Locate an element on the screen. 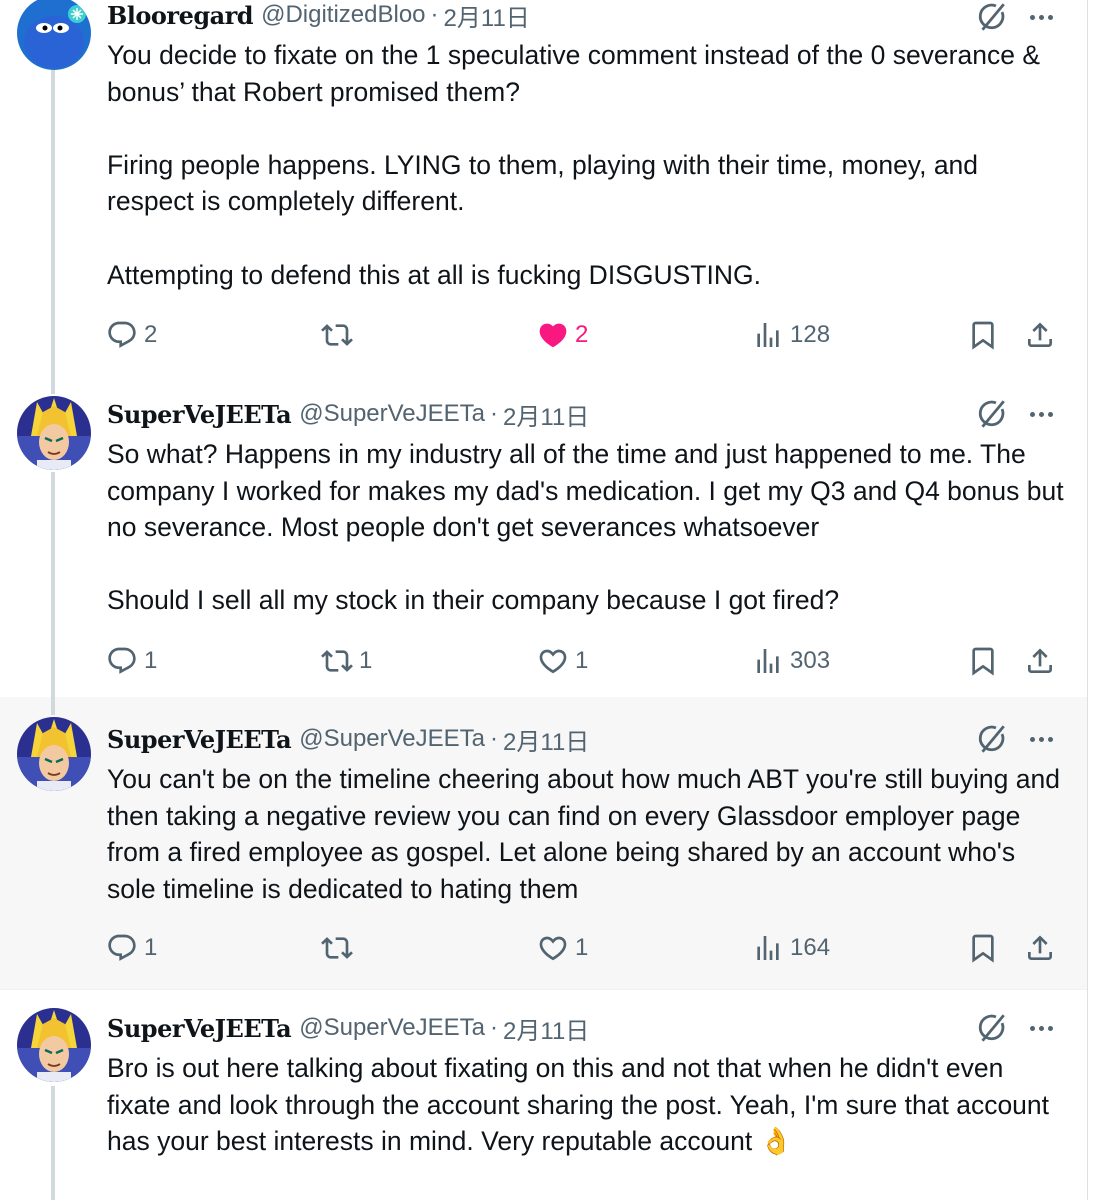 This screenshot has height=1200, width=1093. views-button: 164 is located at coordinates (791, 948).